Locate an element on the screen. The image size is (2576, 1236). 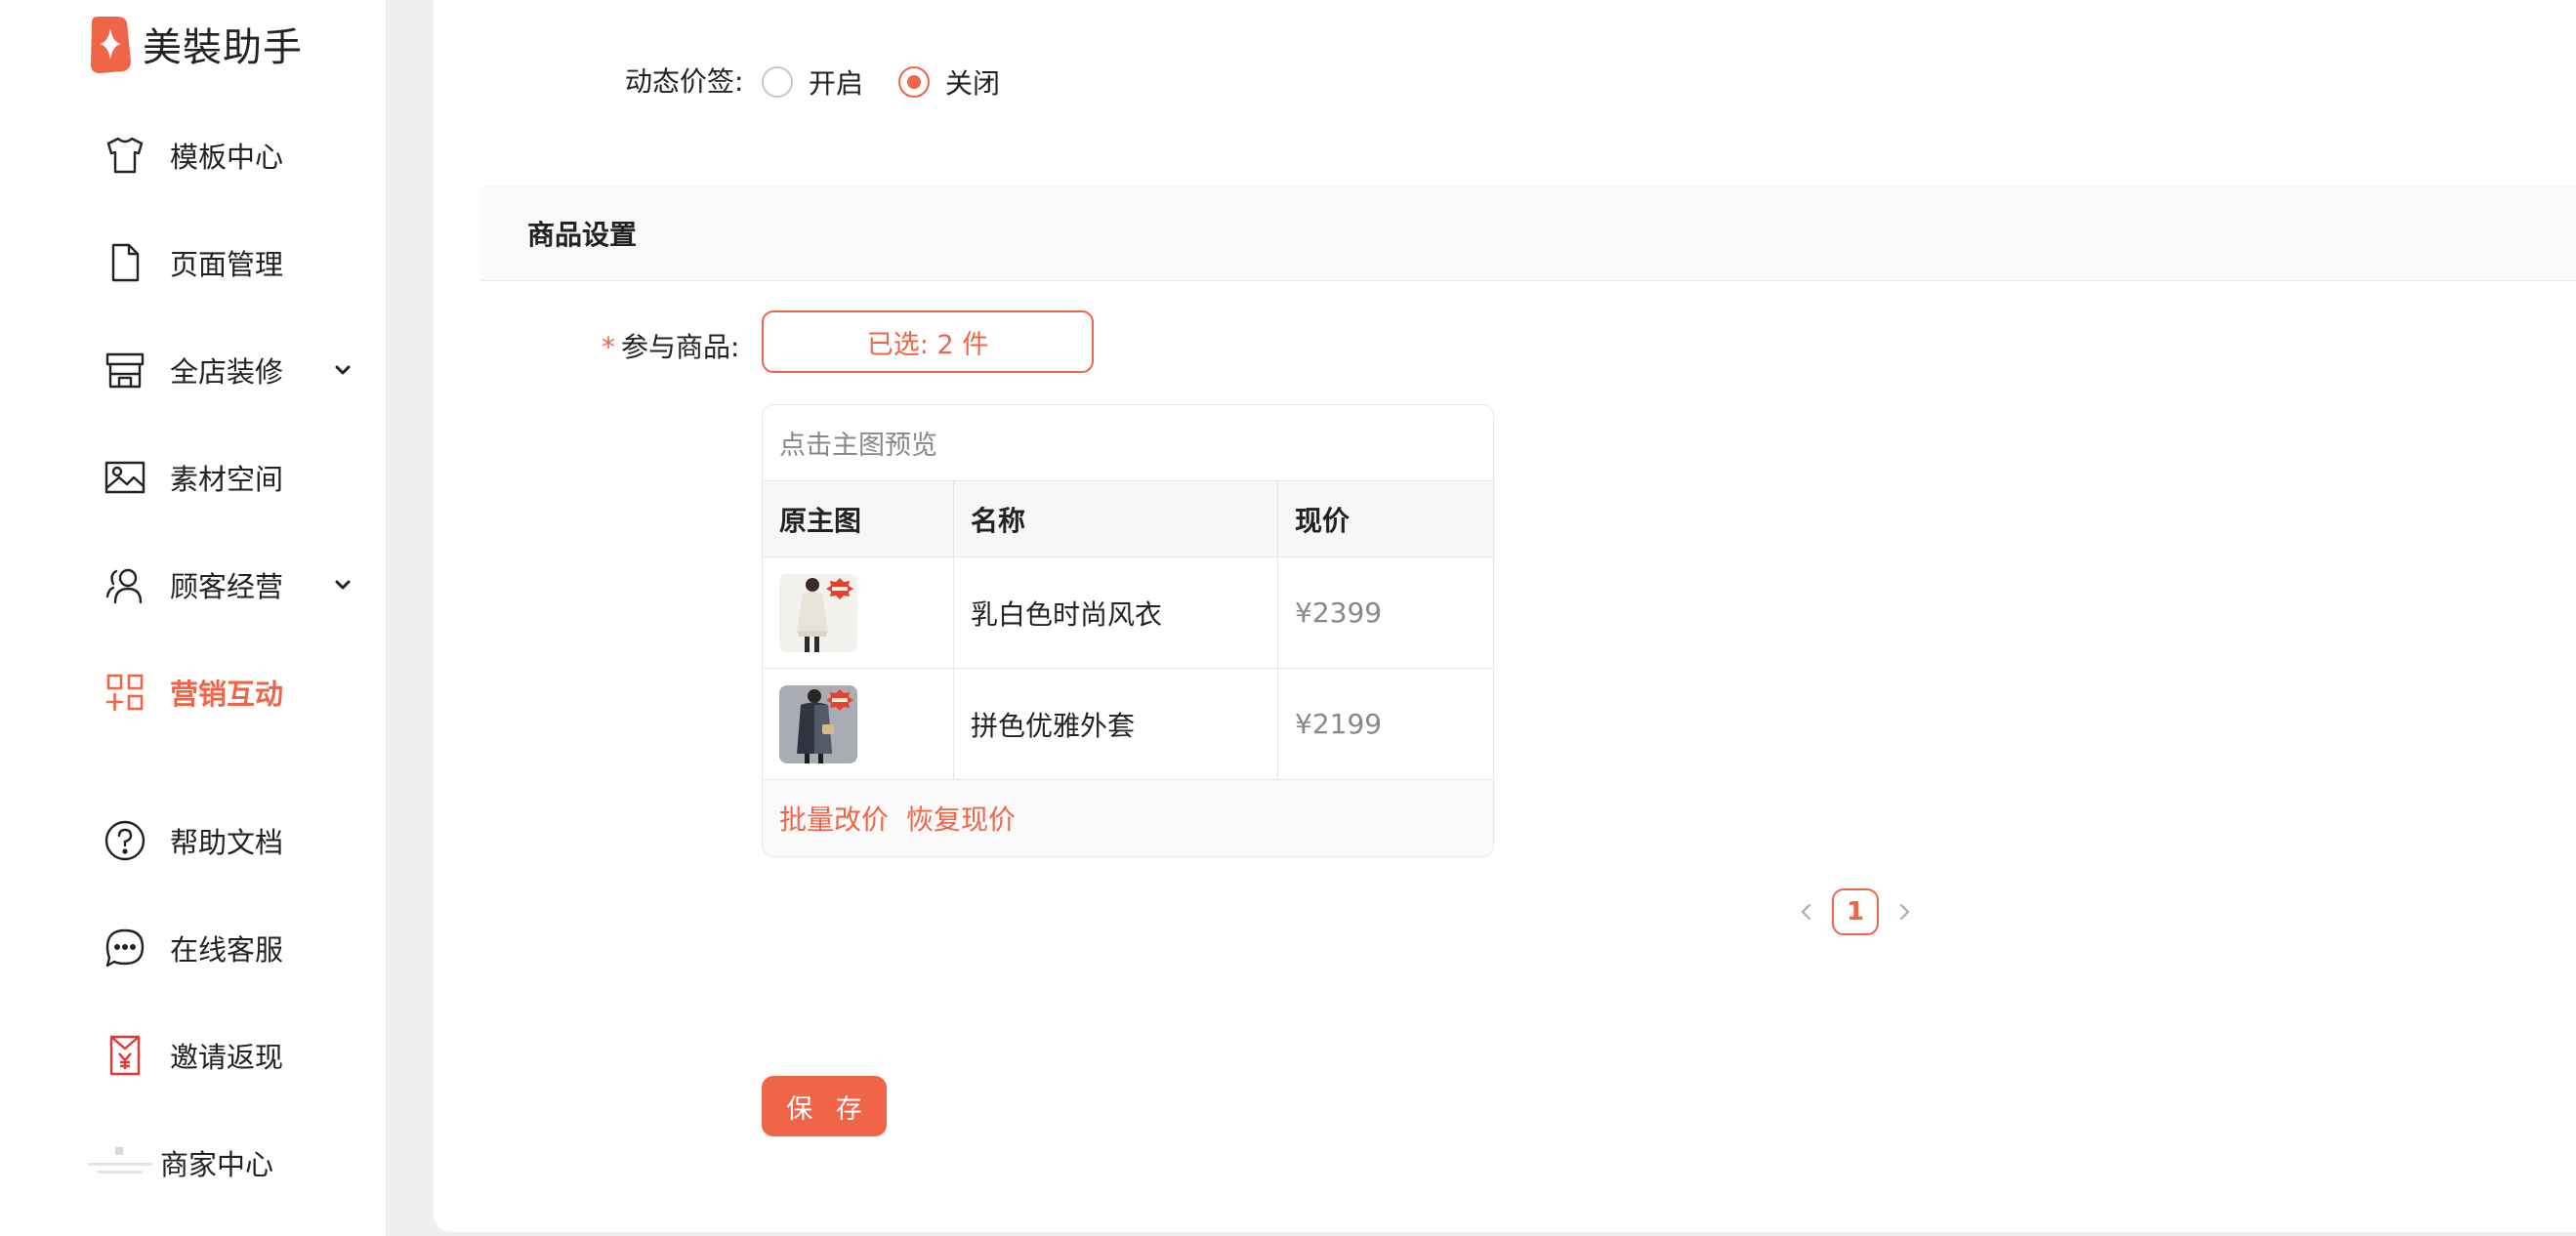
table-row: 乳白色时尚风衣 ¥2399 is located at coordinates (1128, 613).